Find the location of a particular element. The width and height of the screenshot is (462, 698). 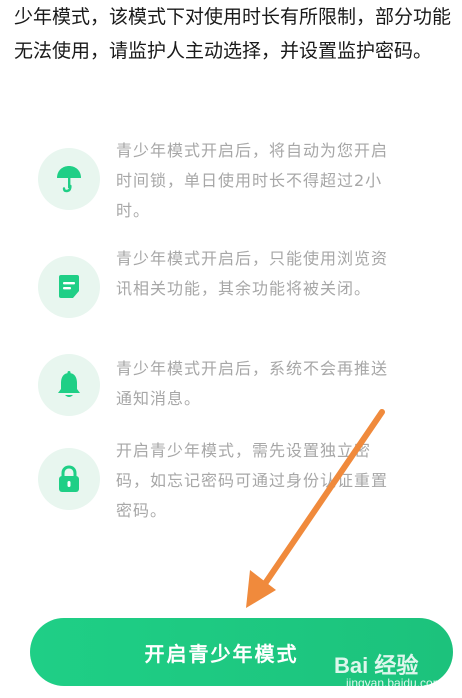

feature-text: 开启青少年模式，需先设置独立密码，如忘记密码可通过身份认证重置密码。 is located at coordinates (252, 480).